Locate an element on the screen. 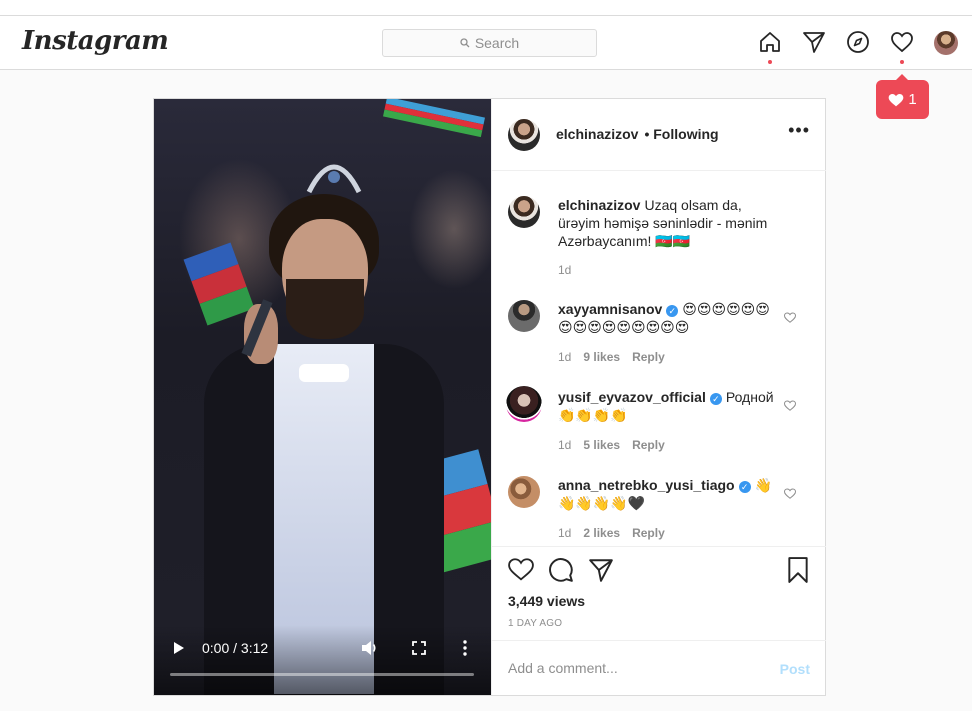 This screenshot has height=711, width=972. comment-username: yusif_eyvazov_official is located at coordinates (632, 397).